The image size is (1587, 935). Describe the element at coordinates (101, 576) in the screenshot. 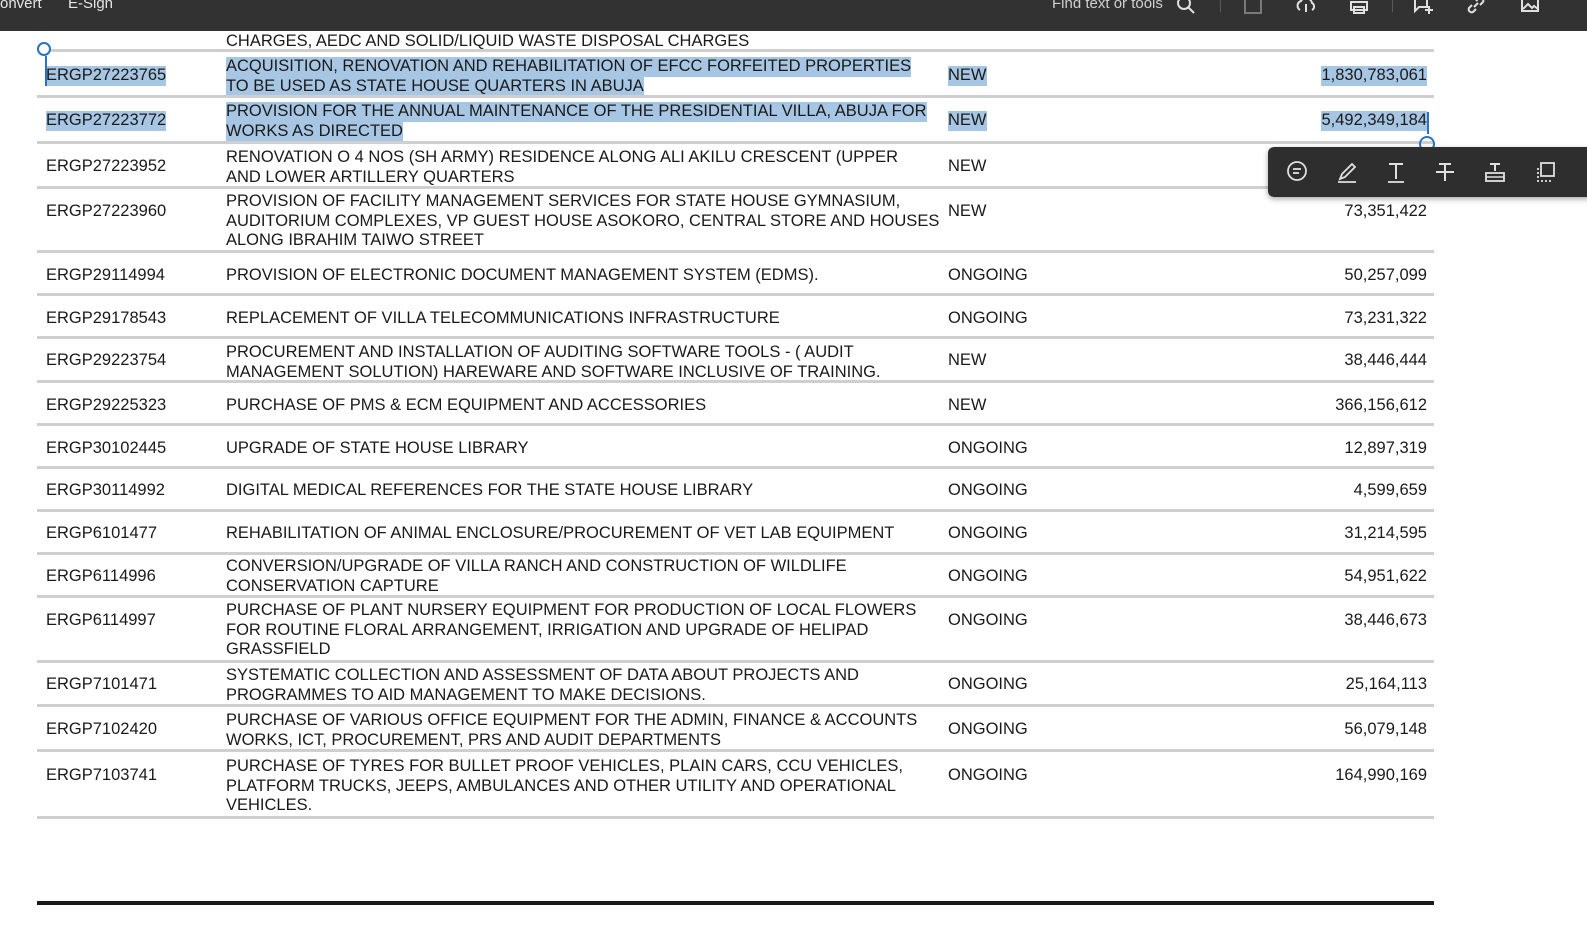

I see `row-code: ERGP6114996` at that location.